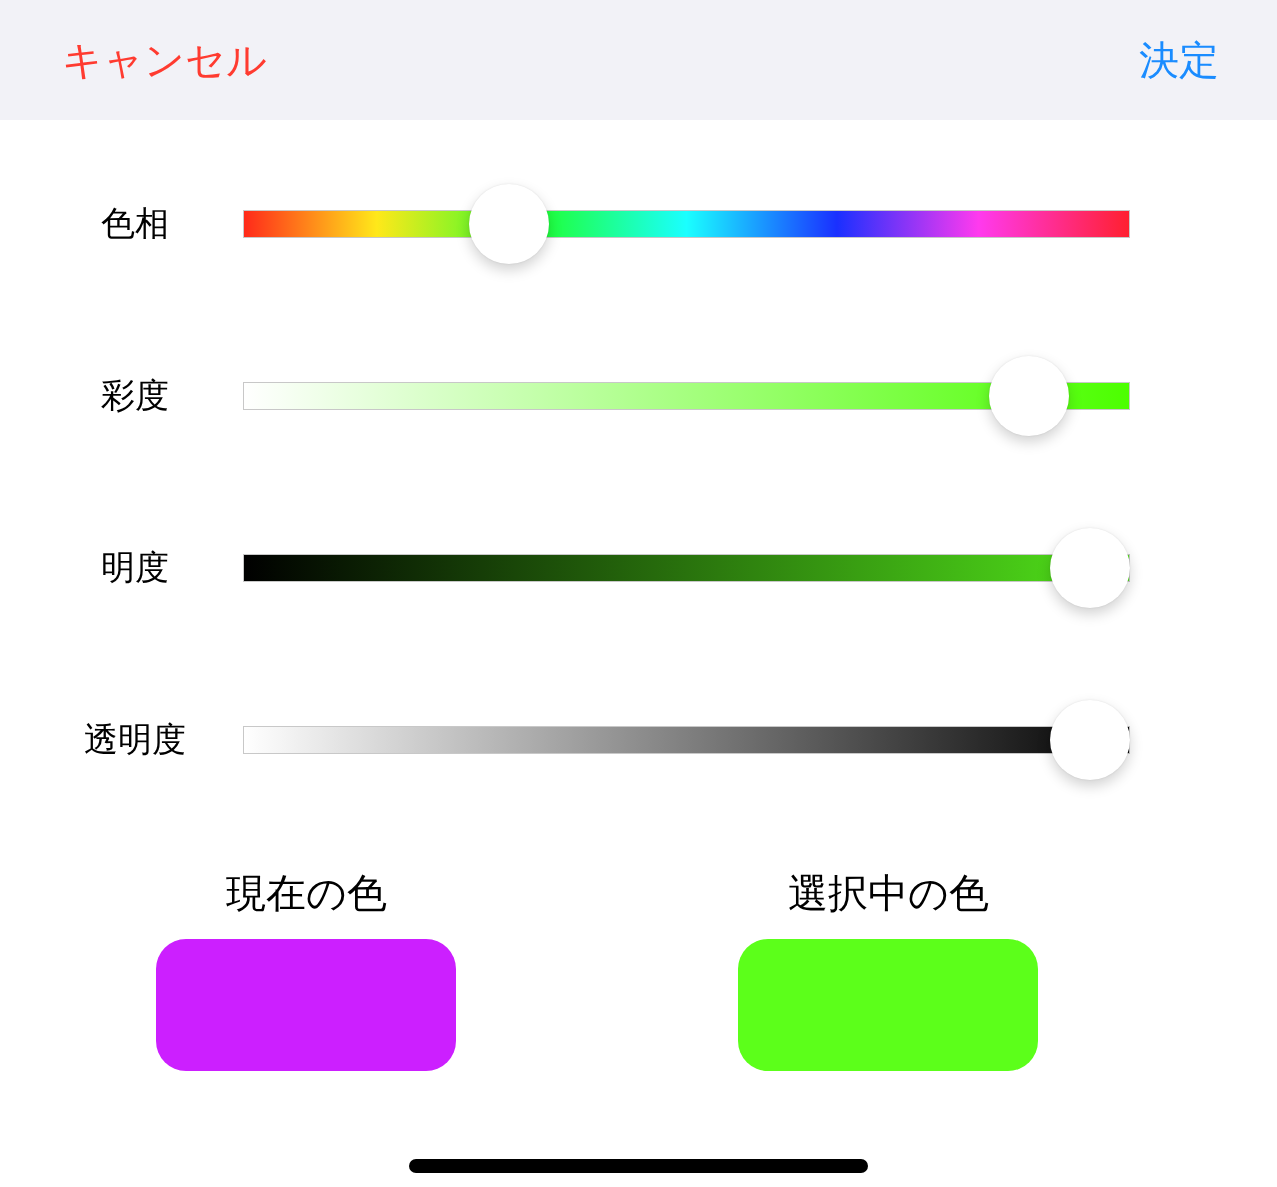 This screenshot has width=1277, height=1187. I want to click on slider-label: 色相, so click(135, 223).